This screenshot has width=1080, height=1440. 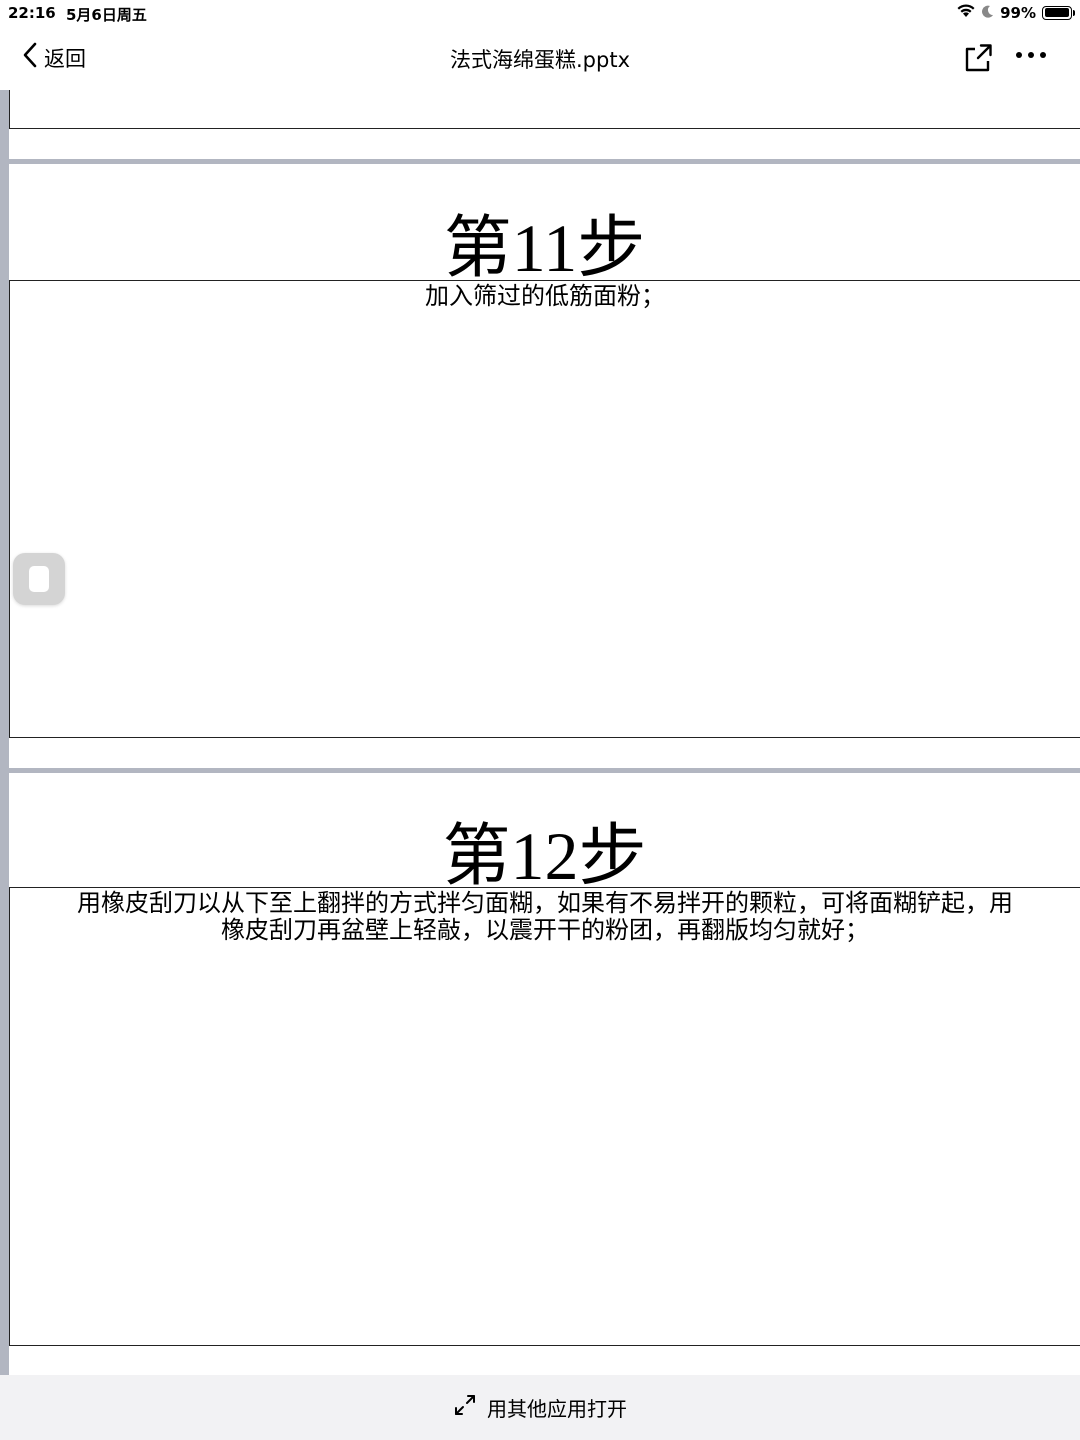 What do you see at coordinates (106, 15) in the screenshot?
I see `status-date: 5月6日周五` at bounding box center [106, 15].